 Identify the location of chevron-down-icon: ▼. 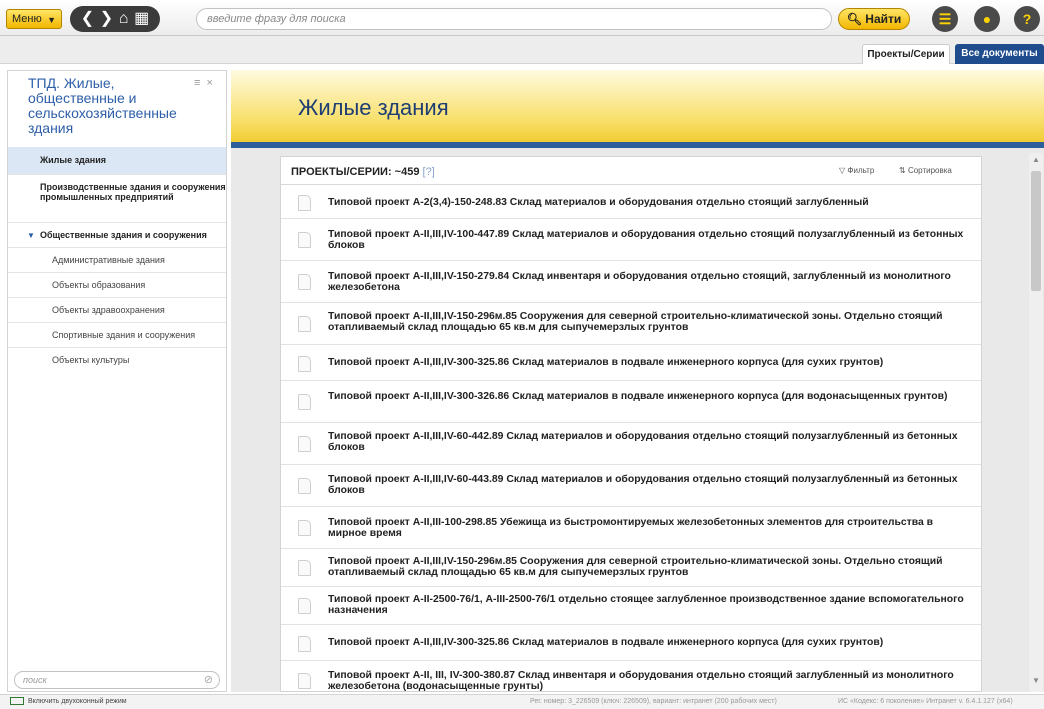
(51, 20).